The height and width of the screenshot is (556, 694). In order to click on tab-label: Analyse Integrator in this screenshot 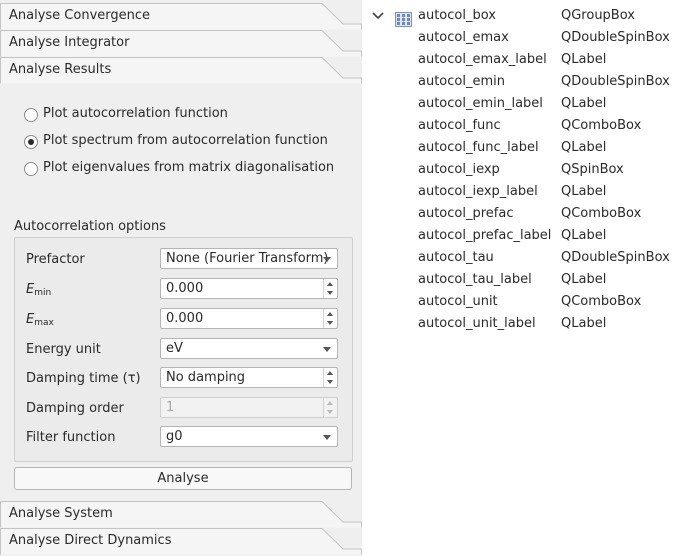, I will do `click(69, 42)`.